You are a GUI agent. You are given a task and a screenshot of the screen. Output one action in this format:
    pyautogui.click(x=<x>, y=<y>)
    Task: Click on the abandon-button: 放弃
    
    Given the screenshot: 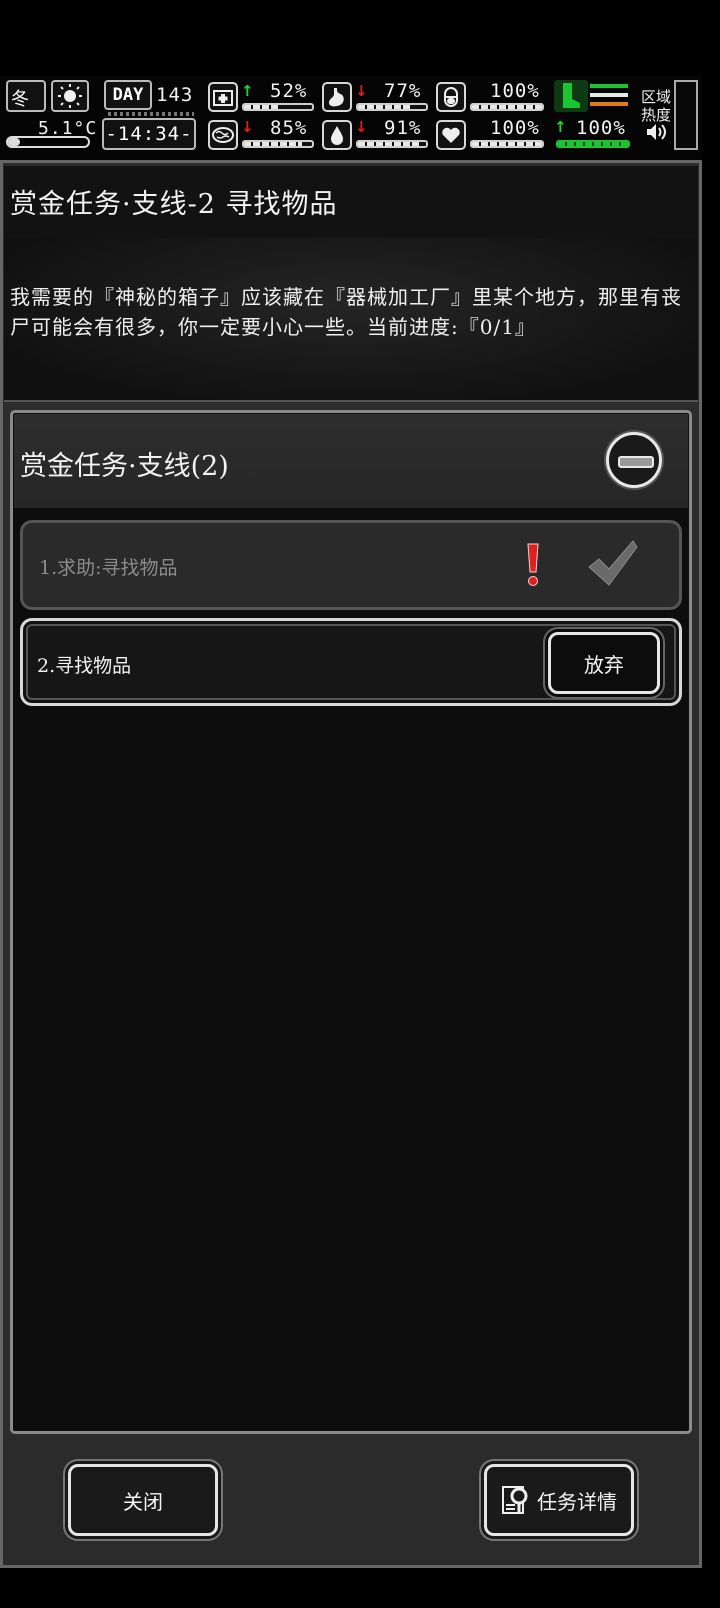 What is the action you would take?
    pyautogui.click(x=604, y=663)
    